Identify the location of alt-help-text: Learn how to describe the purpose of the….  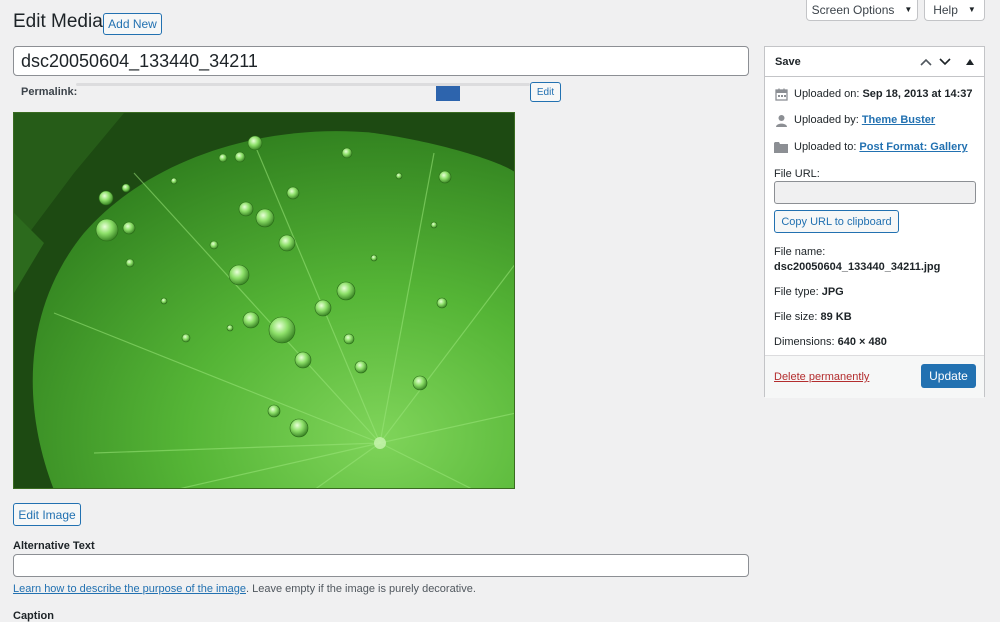
(244, 589).